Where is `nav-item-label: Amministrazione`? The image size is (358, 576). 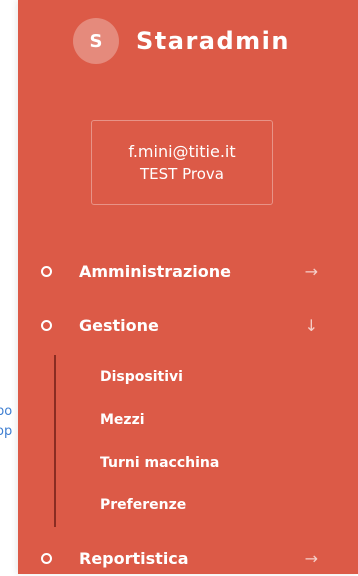
nav-item-label: Amministrazione is located at coordinates (155, 271).